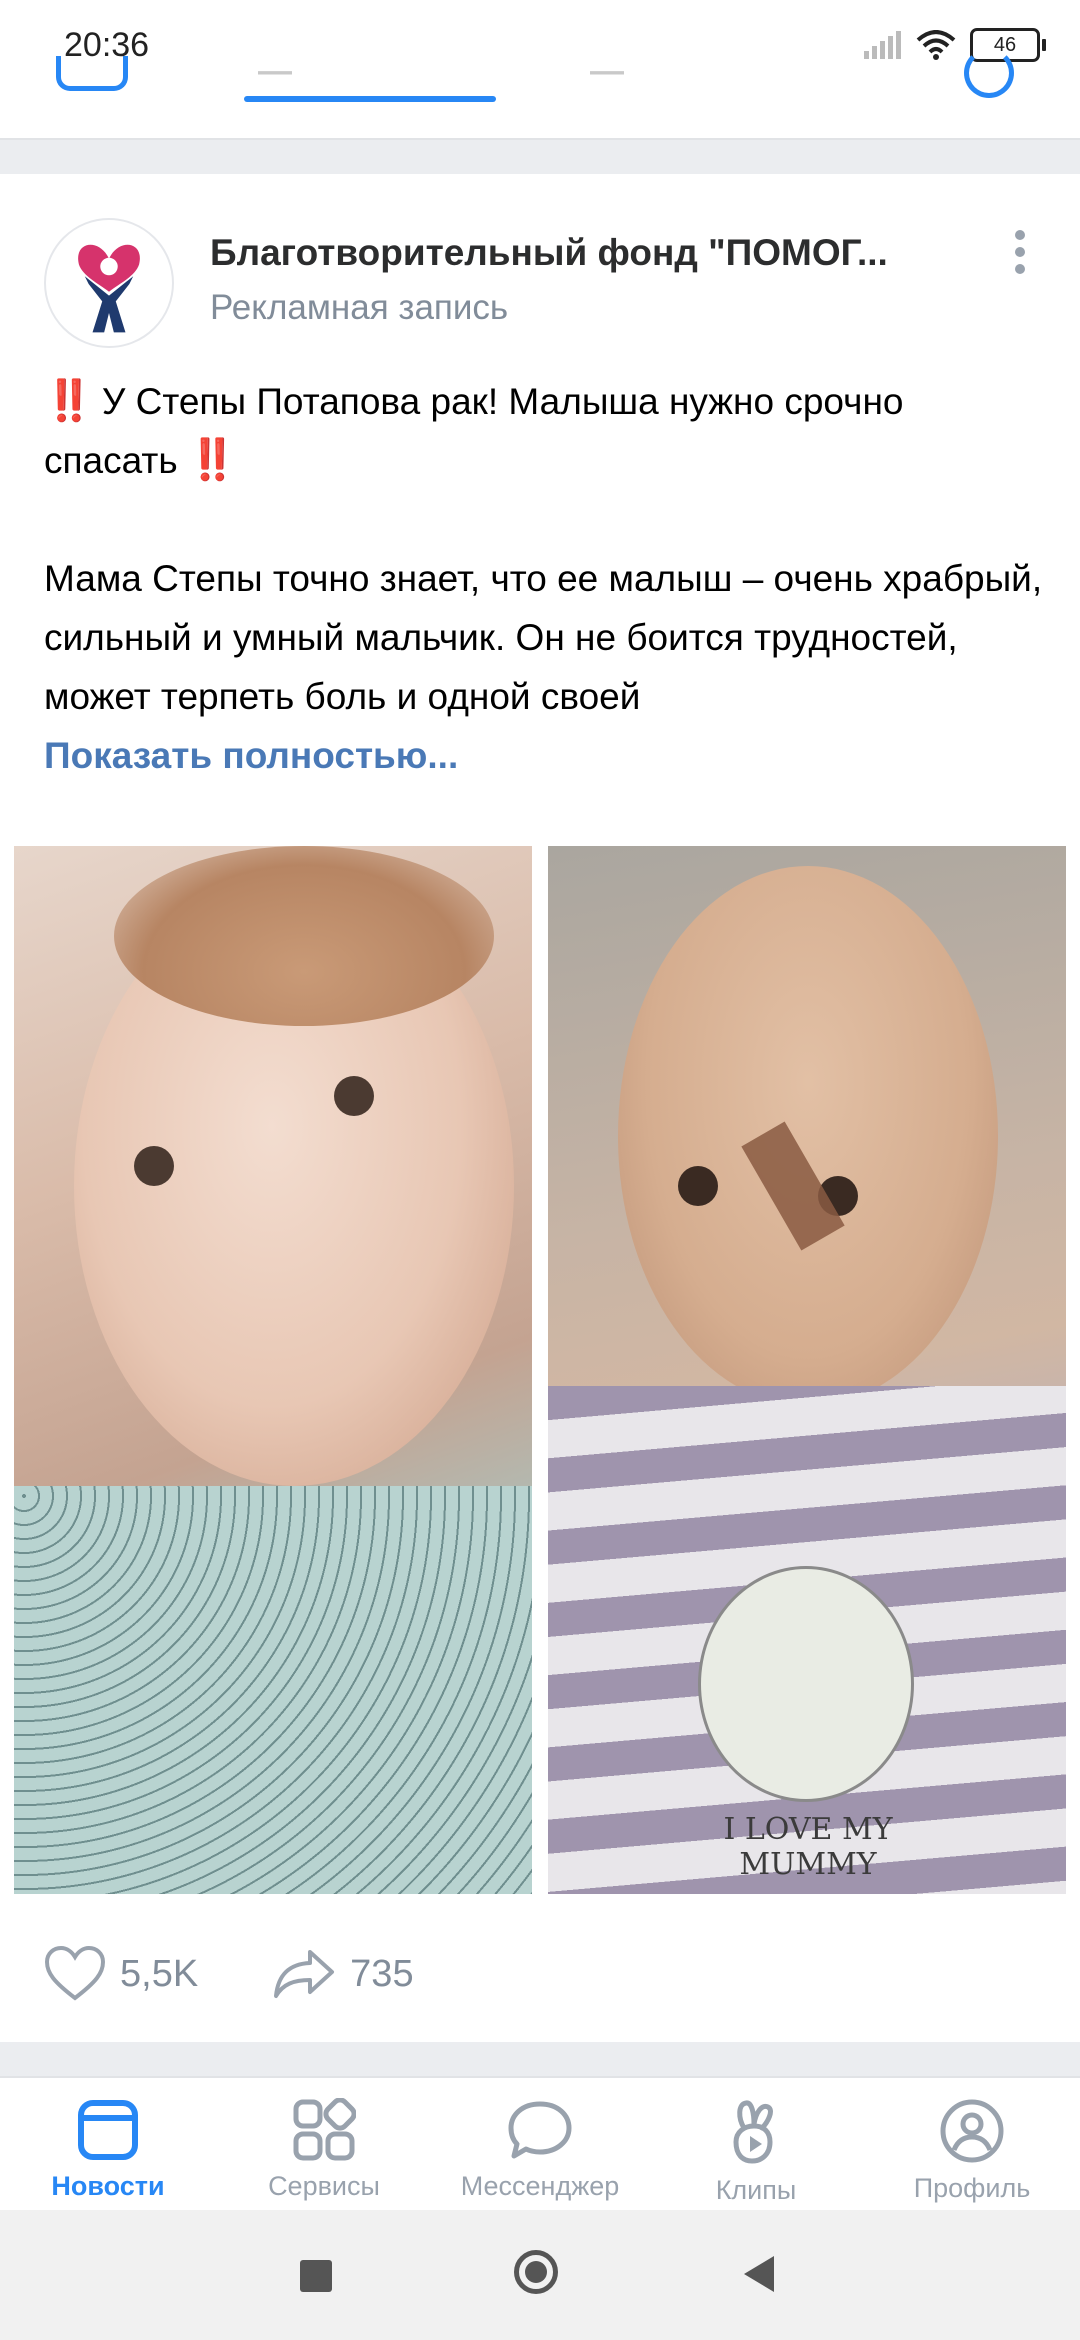 The image size is (1080, 2340). I want to click on system-navigation-bar, so click(540, 2275).